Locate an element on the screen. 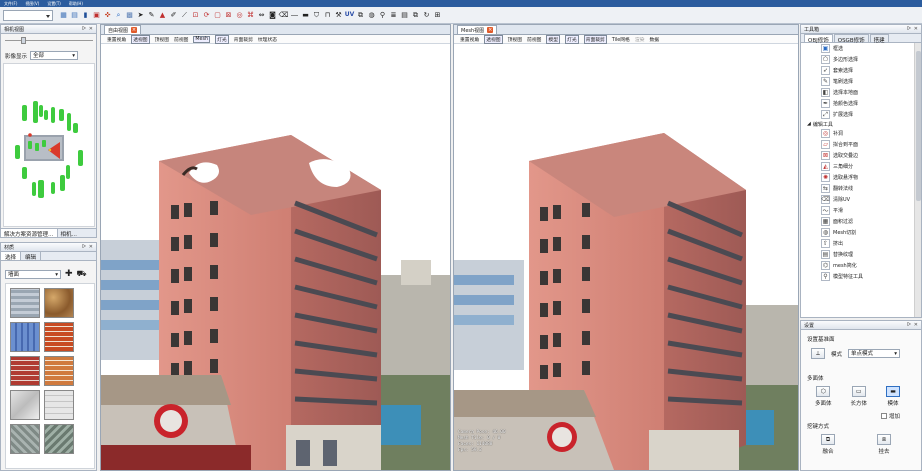  rotate-icon: ⟳ is located at coordinates (206, 15).